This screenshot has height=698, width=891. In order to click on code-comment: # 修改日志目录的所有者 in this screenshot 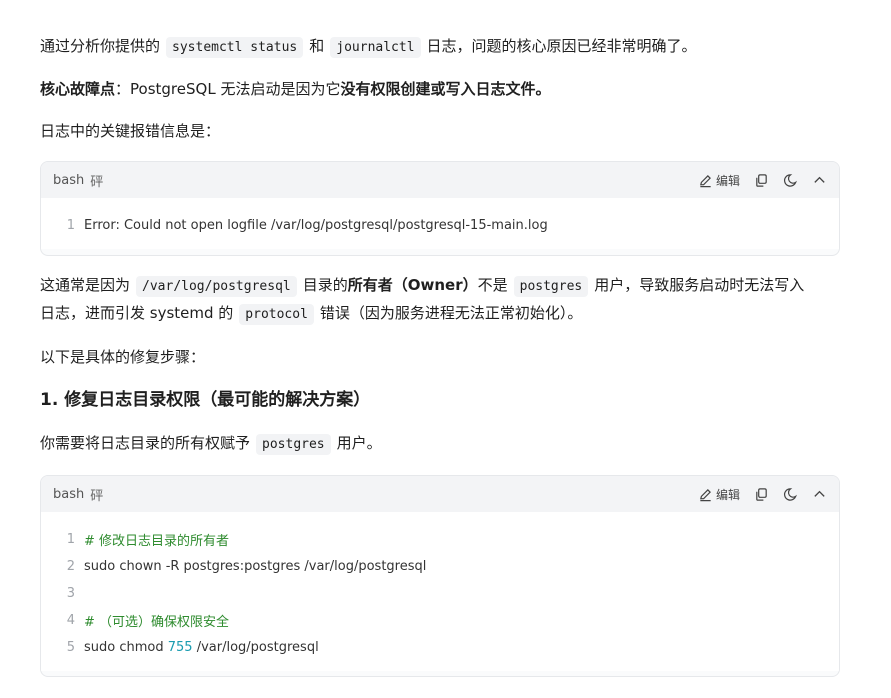, I will do `click(157, 541)`.